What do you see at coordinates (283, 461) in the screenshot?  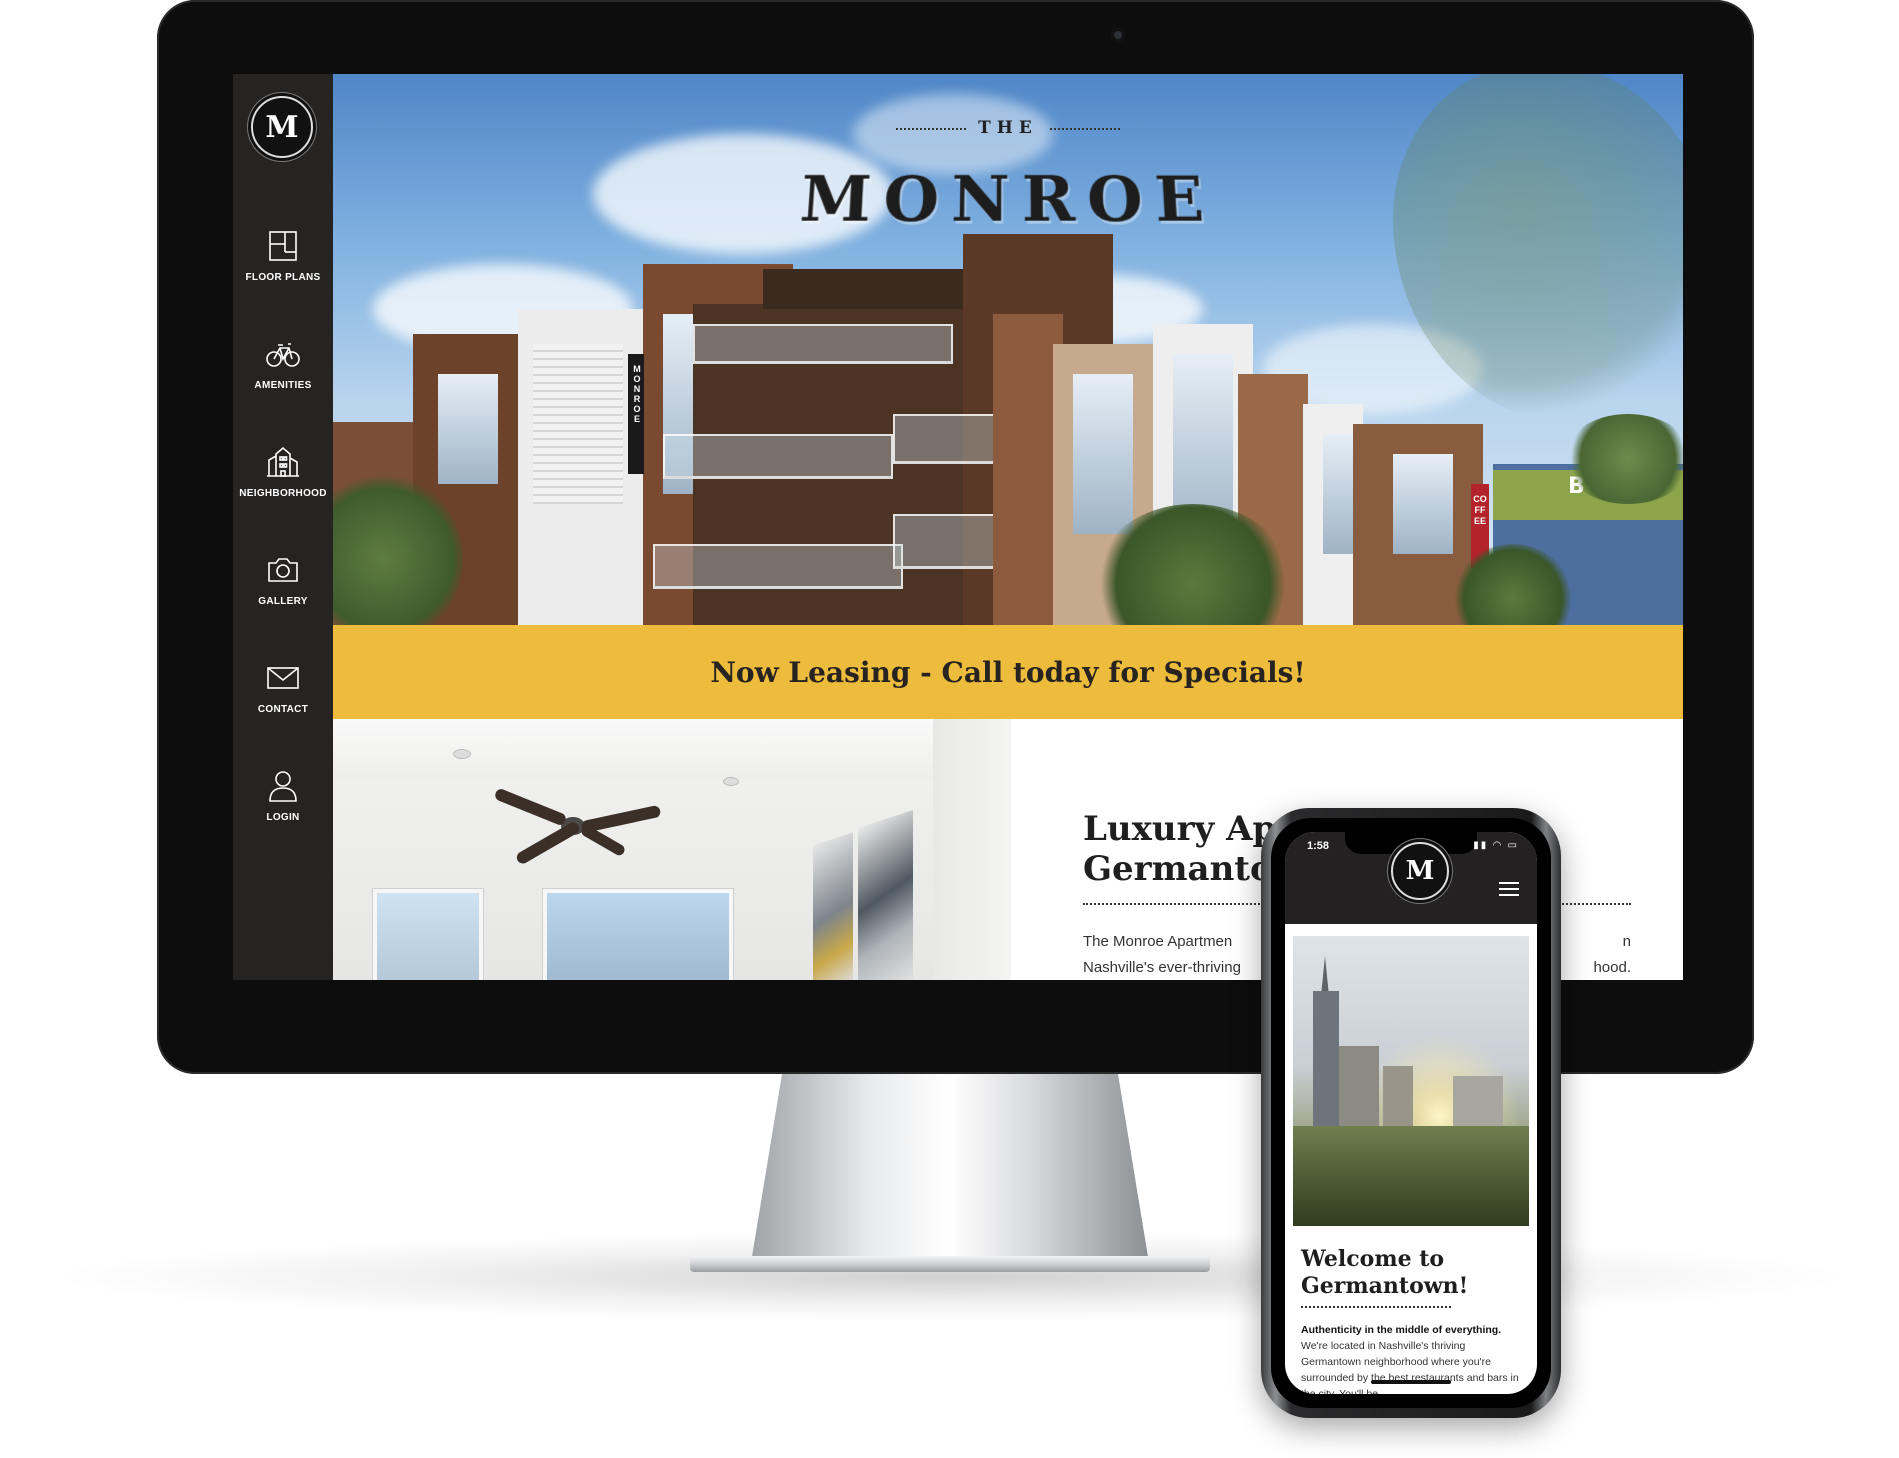 I see `buildings-icon` at bounding box center [283, 461].